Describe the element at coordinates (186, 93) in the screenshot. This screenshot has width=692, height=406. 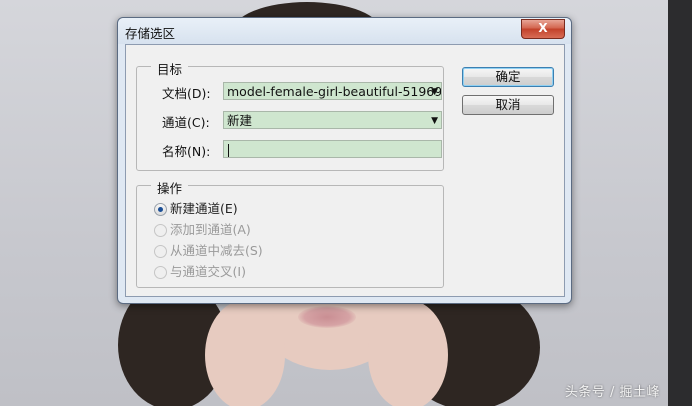
I see `document-label: 文档(D):` at that location.